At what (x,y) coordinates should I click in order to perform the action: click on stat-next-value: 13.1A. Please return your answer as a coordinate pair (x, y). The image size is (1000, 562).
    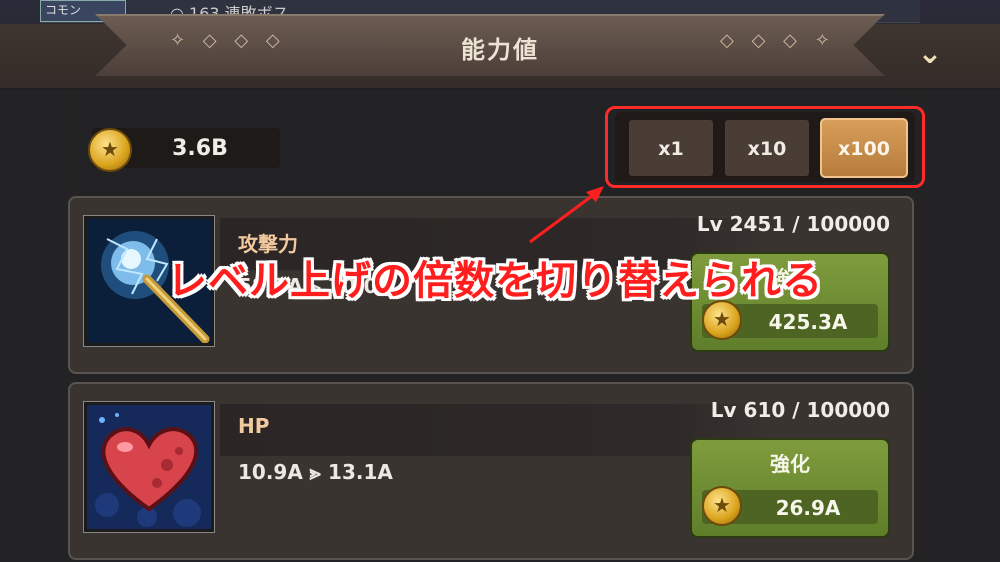
    Looking at the image, I should click on (360, 472).